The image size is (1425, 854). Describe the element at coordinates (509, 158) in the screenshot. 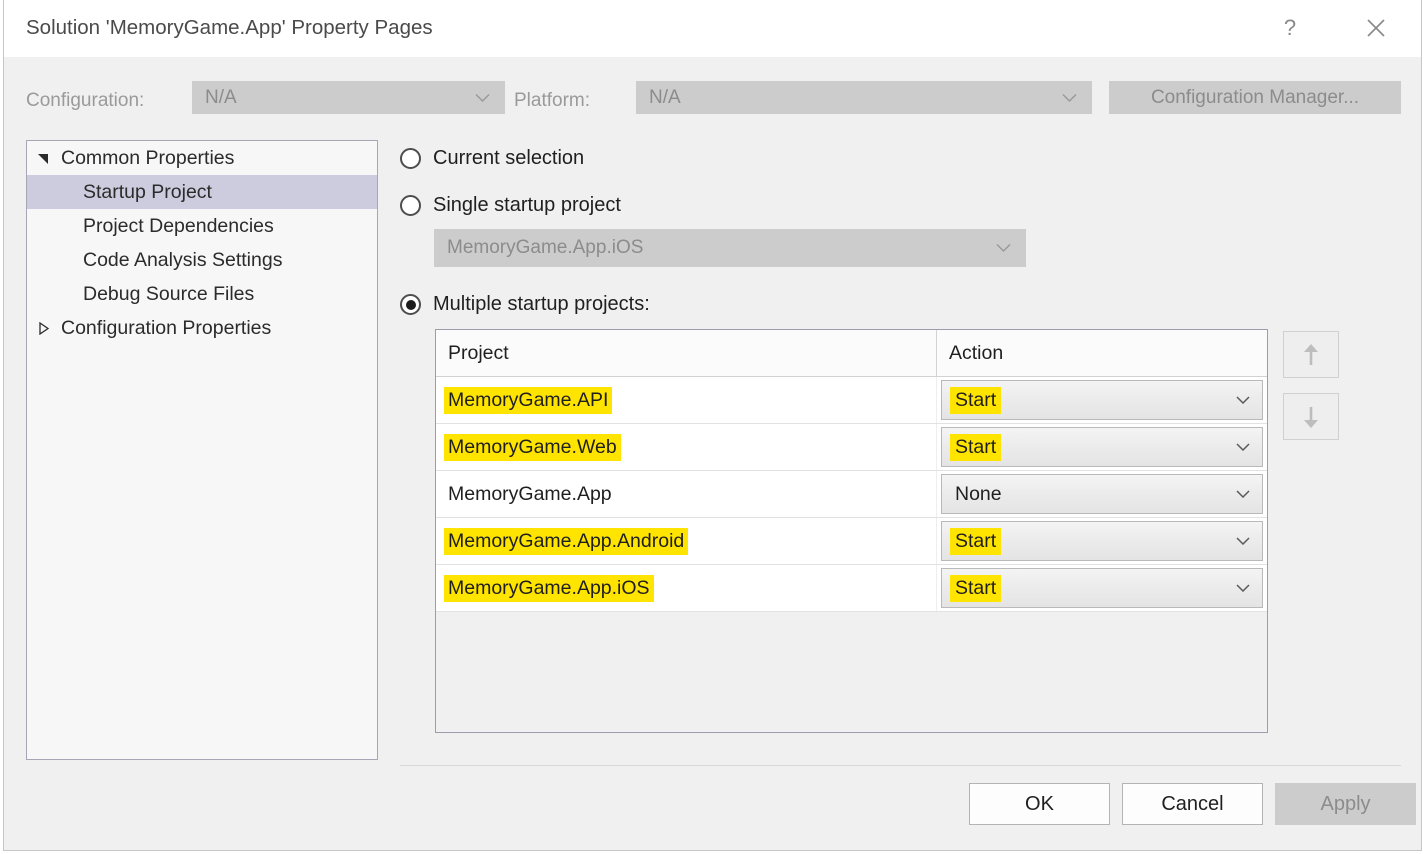

I see `radio-current-selection-label: Current selection` at that location.